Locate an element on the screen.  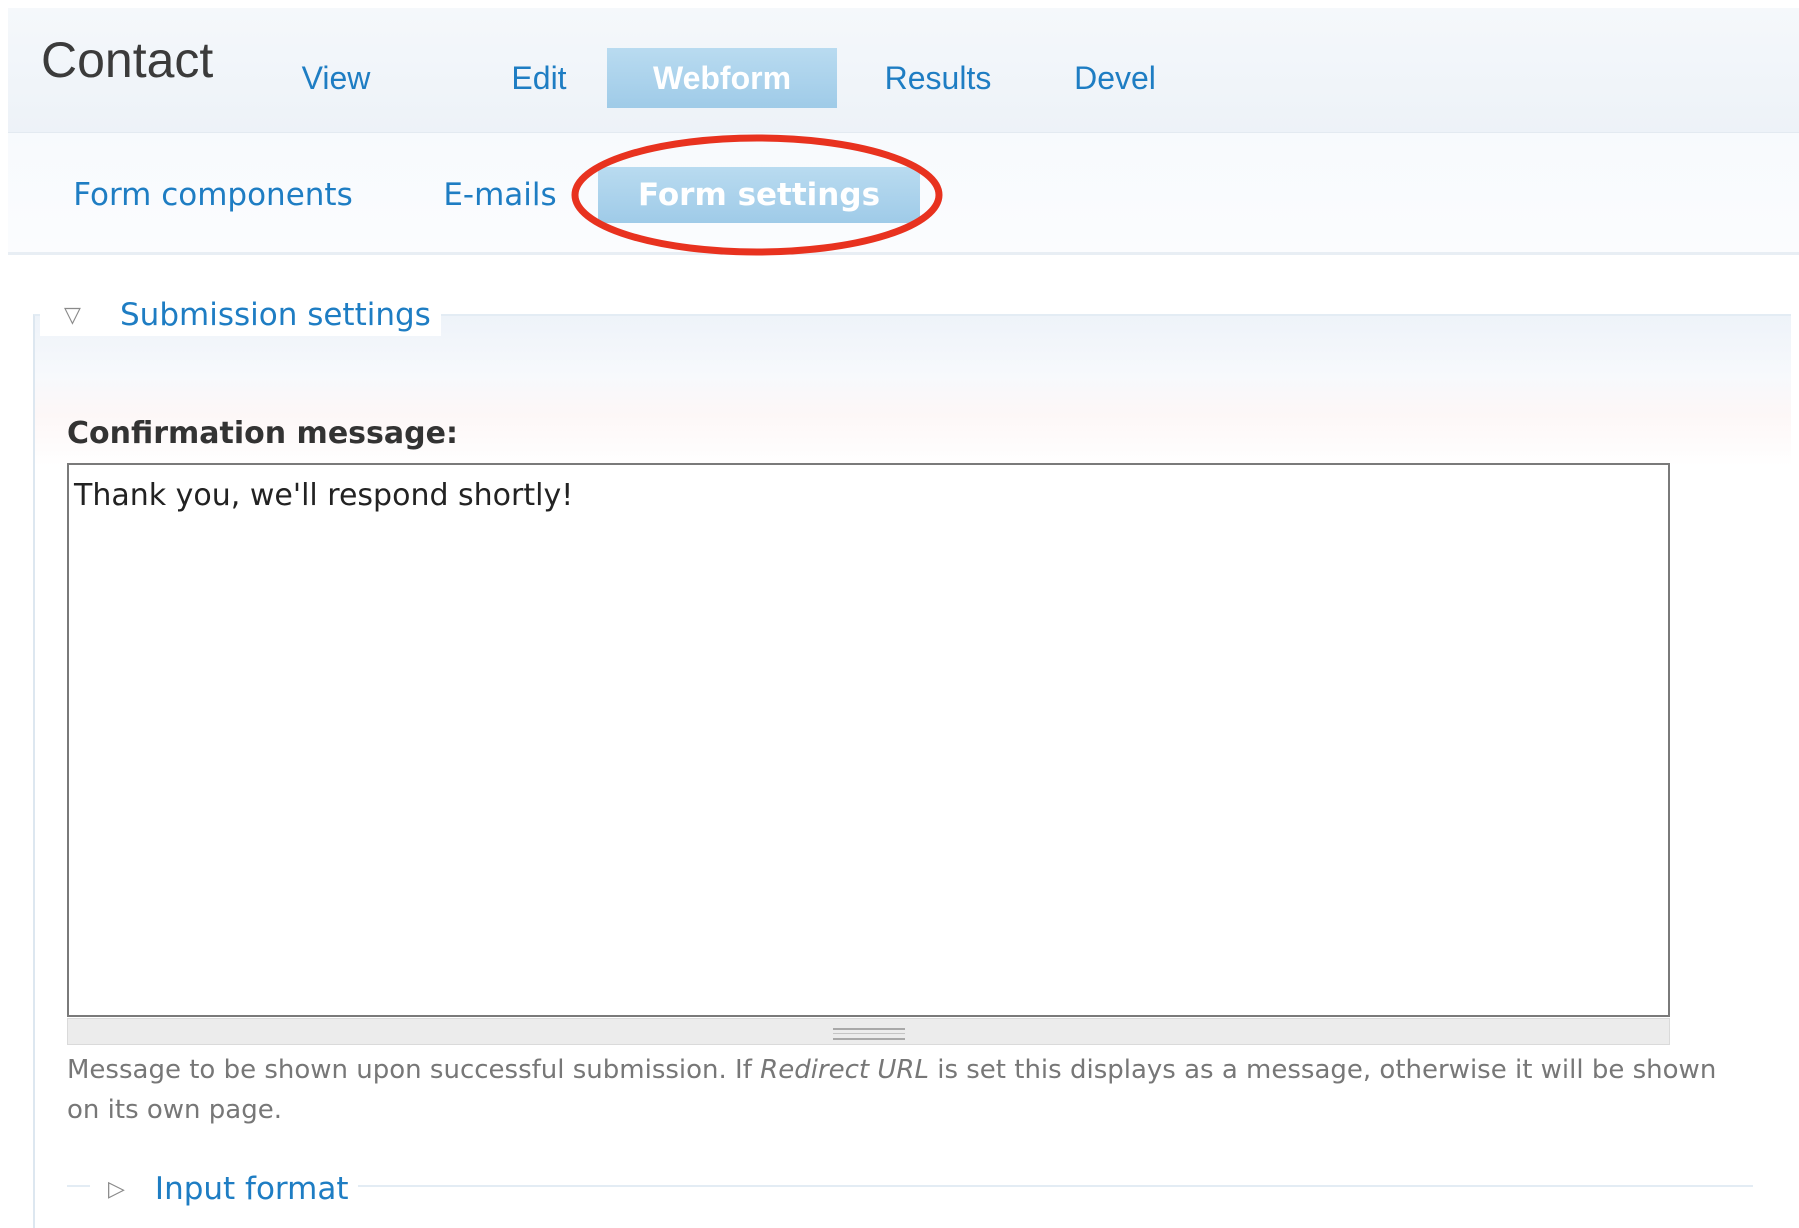
input-format-legend: ▷ Input format is located at coordinates (224, 1189).